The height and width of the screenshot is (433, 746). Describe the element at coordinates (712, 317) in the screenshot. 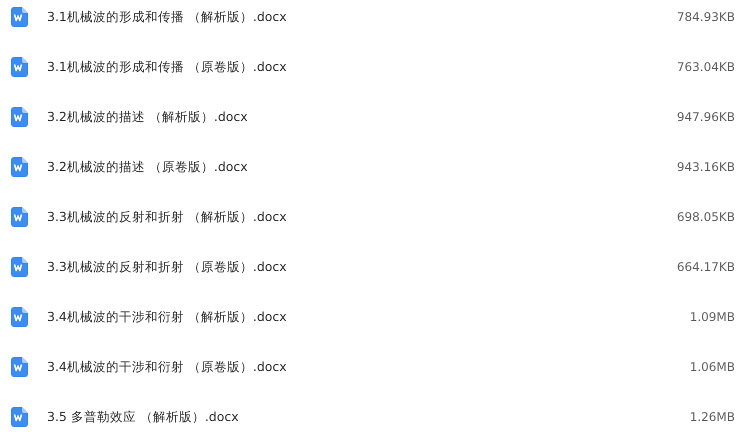

I see `file-size: 1.09MB` at that location.